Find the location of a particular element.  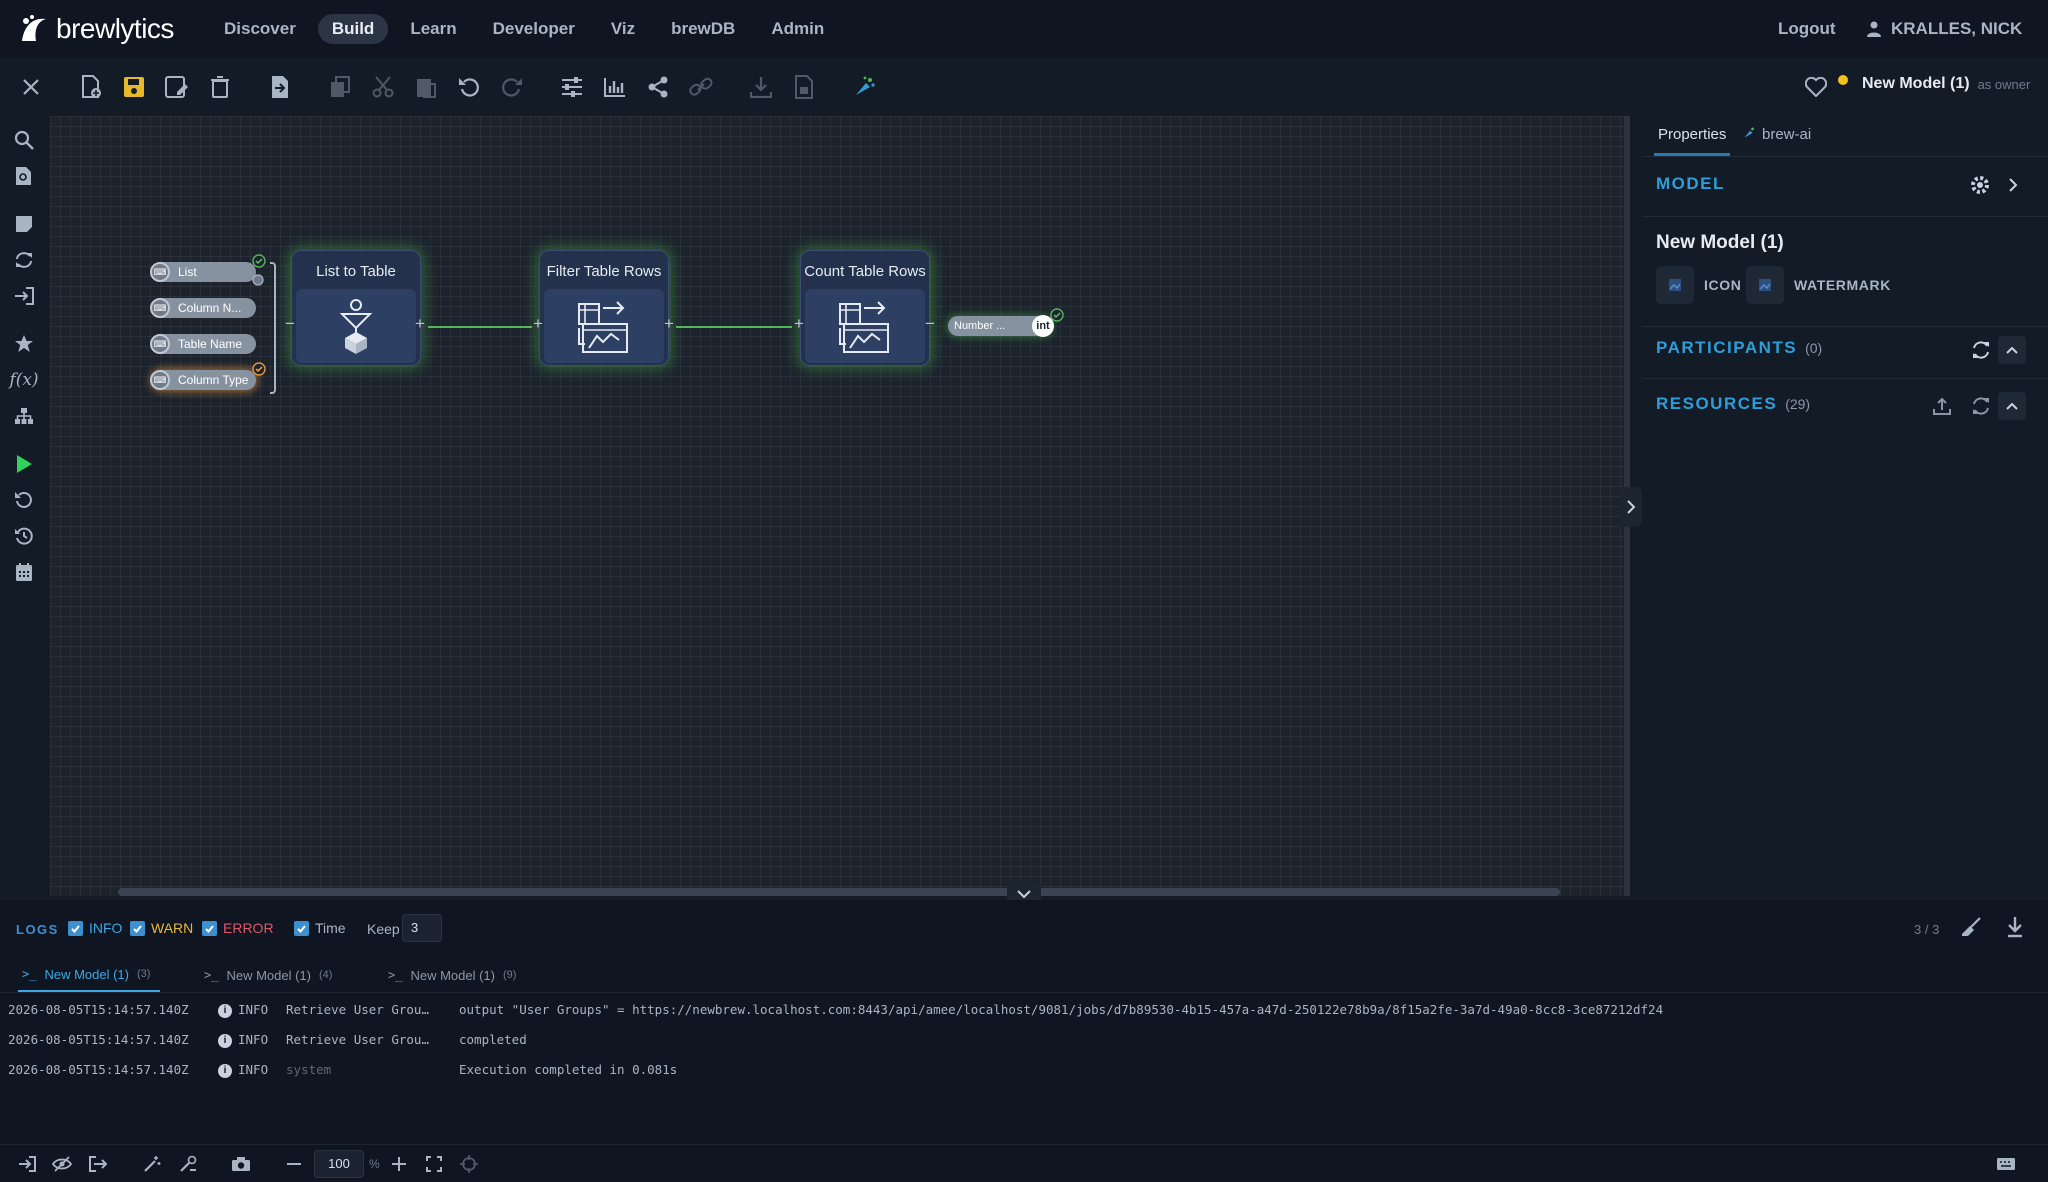

filter-warn-checkbox: WARN is located at coordinates (161, 928).